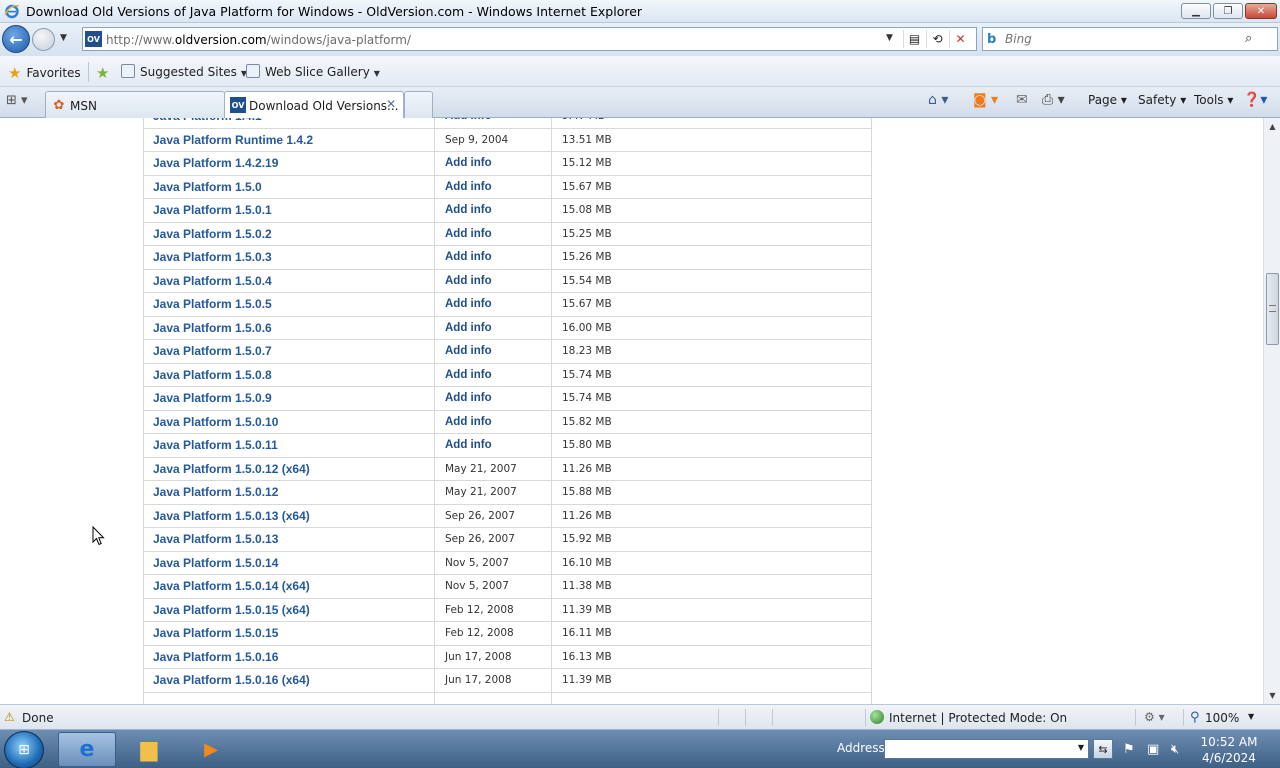  What do you see at coordinates (44, 73) in the screenshot?
I see `favorites-button: ★ Favorites` at bounding box center [44, 73].